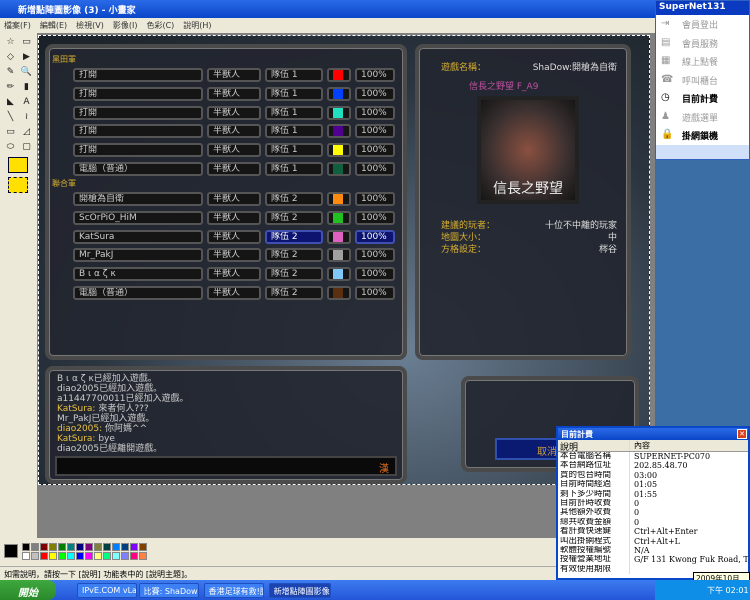 Image resolution: width=750 pixels, height=600 pixels. Describe the element at coordinates (138, 274) in the screenshot. I see `player-name: Β ι α ζ κ` at that location.